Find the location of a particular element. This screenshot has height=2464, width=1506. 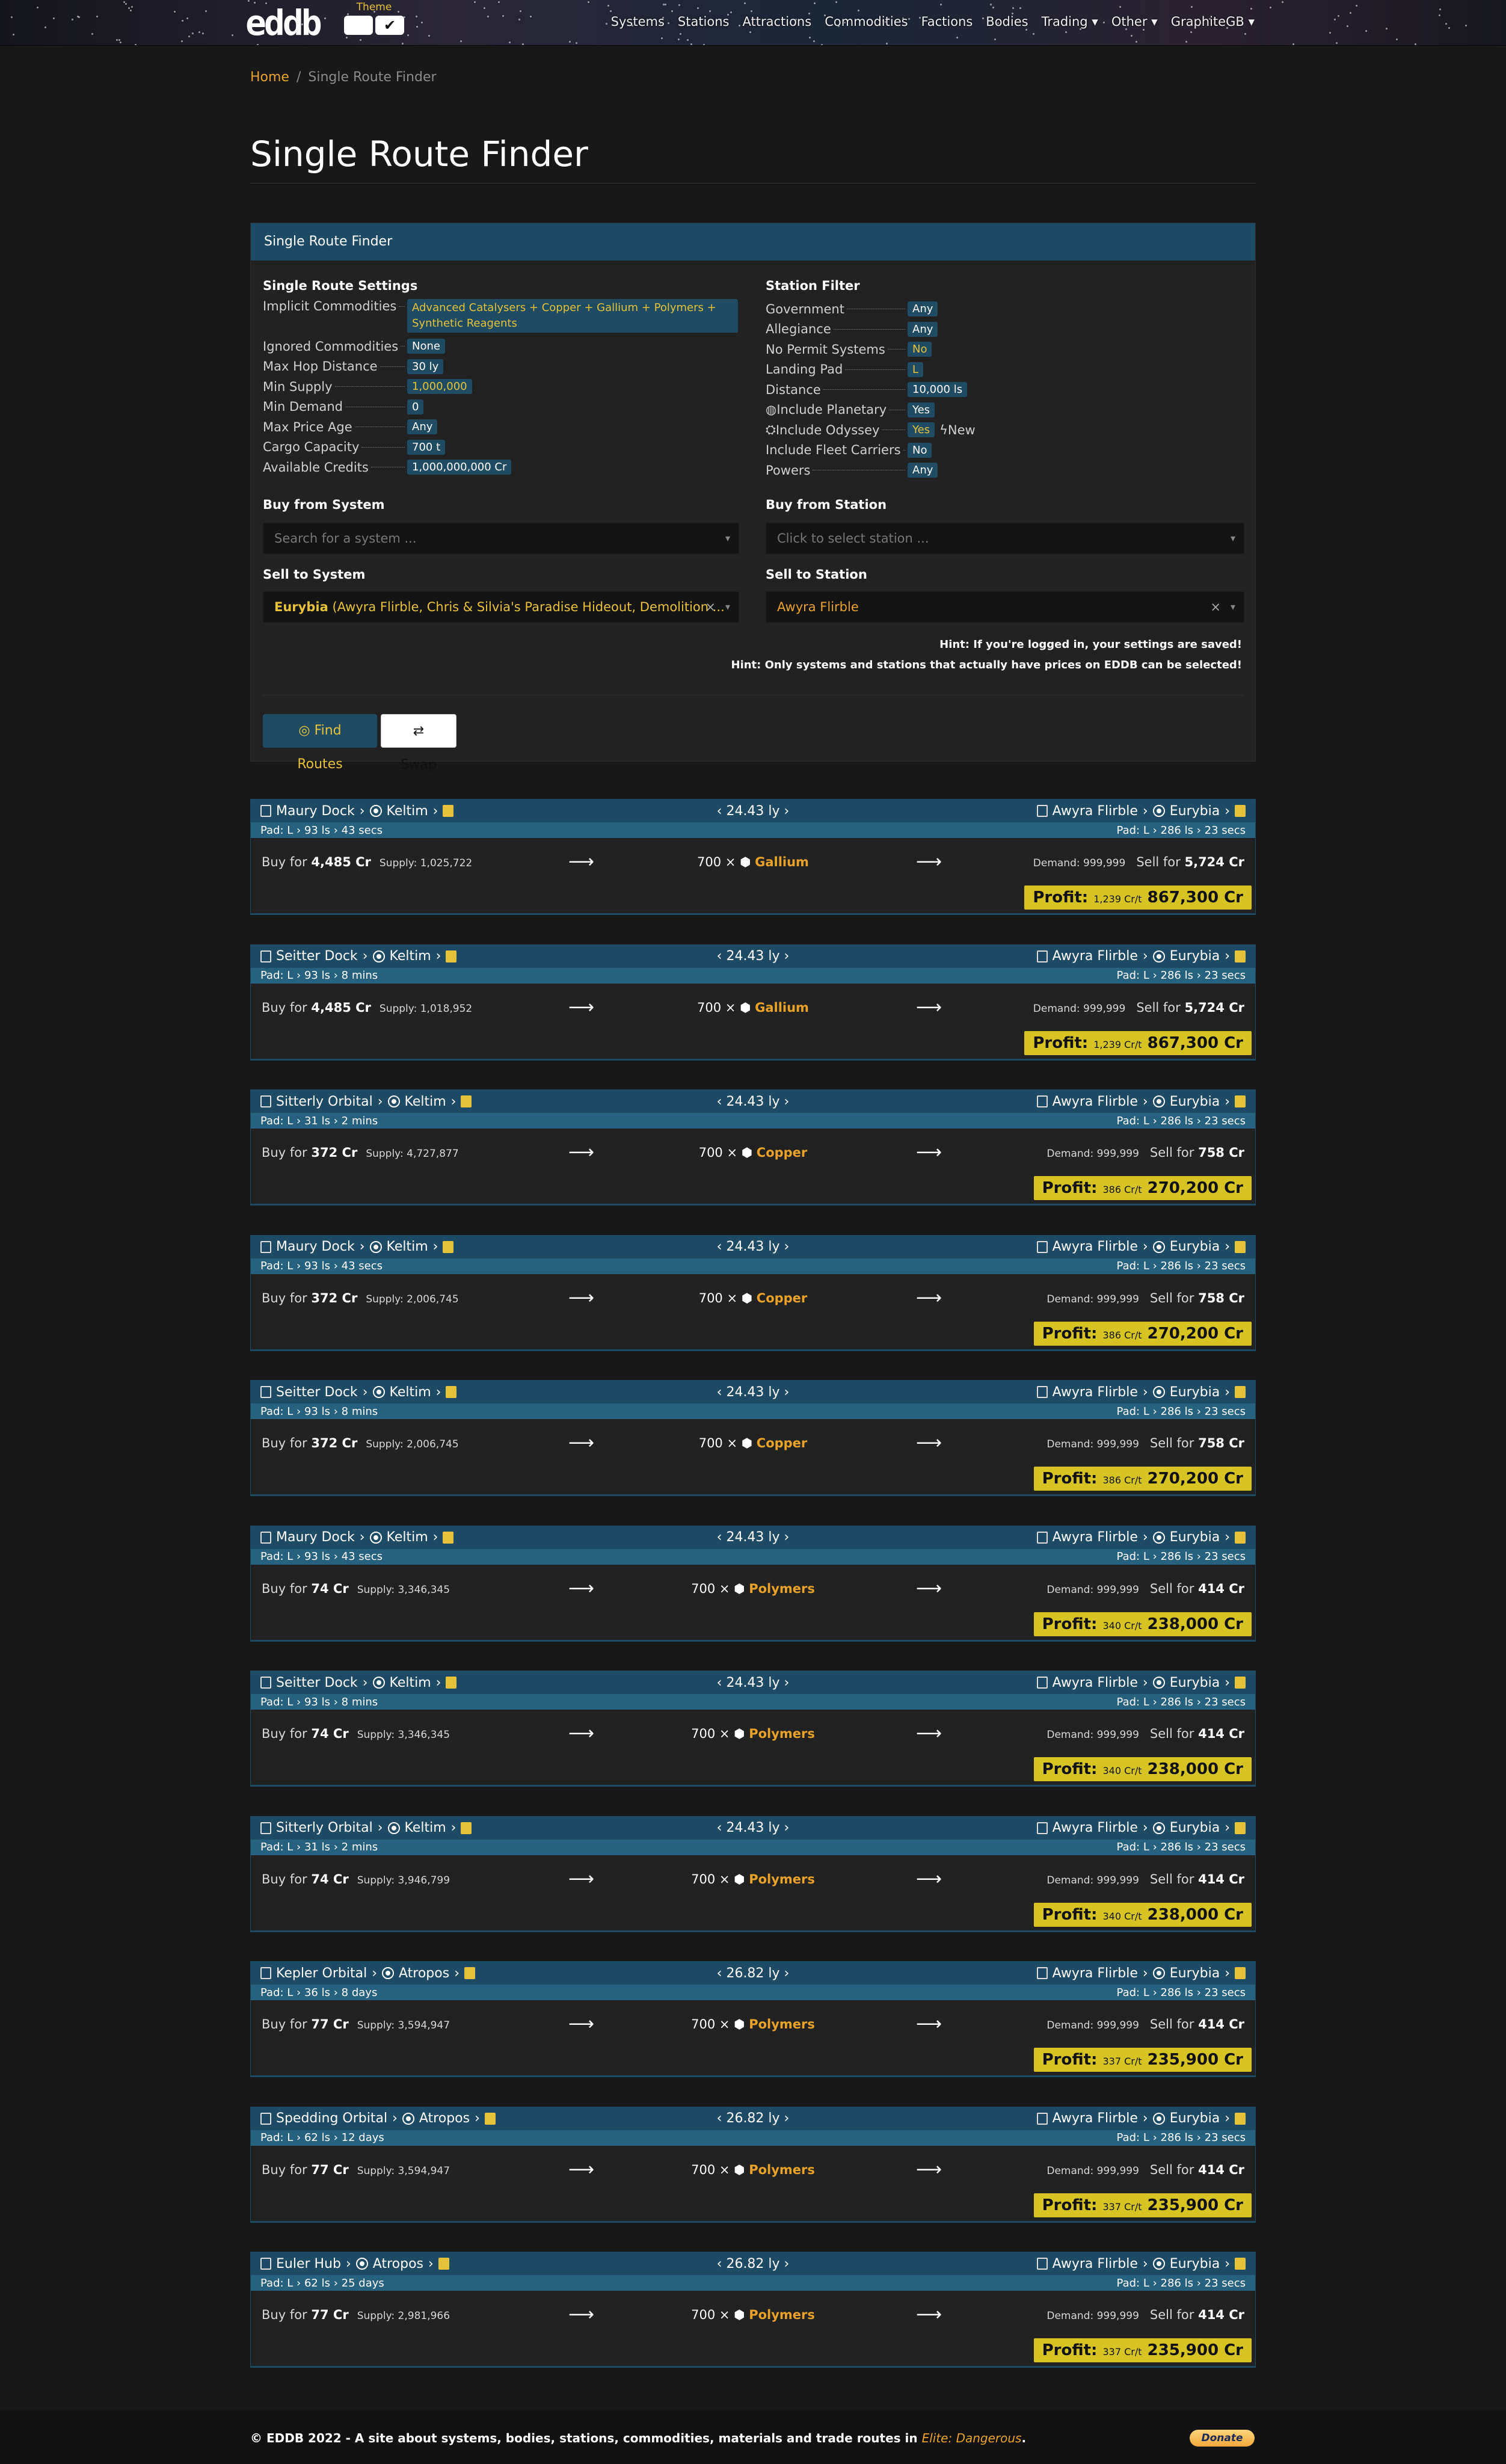

eddb-logo: eddb is located at coordinates (283, 23).